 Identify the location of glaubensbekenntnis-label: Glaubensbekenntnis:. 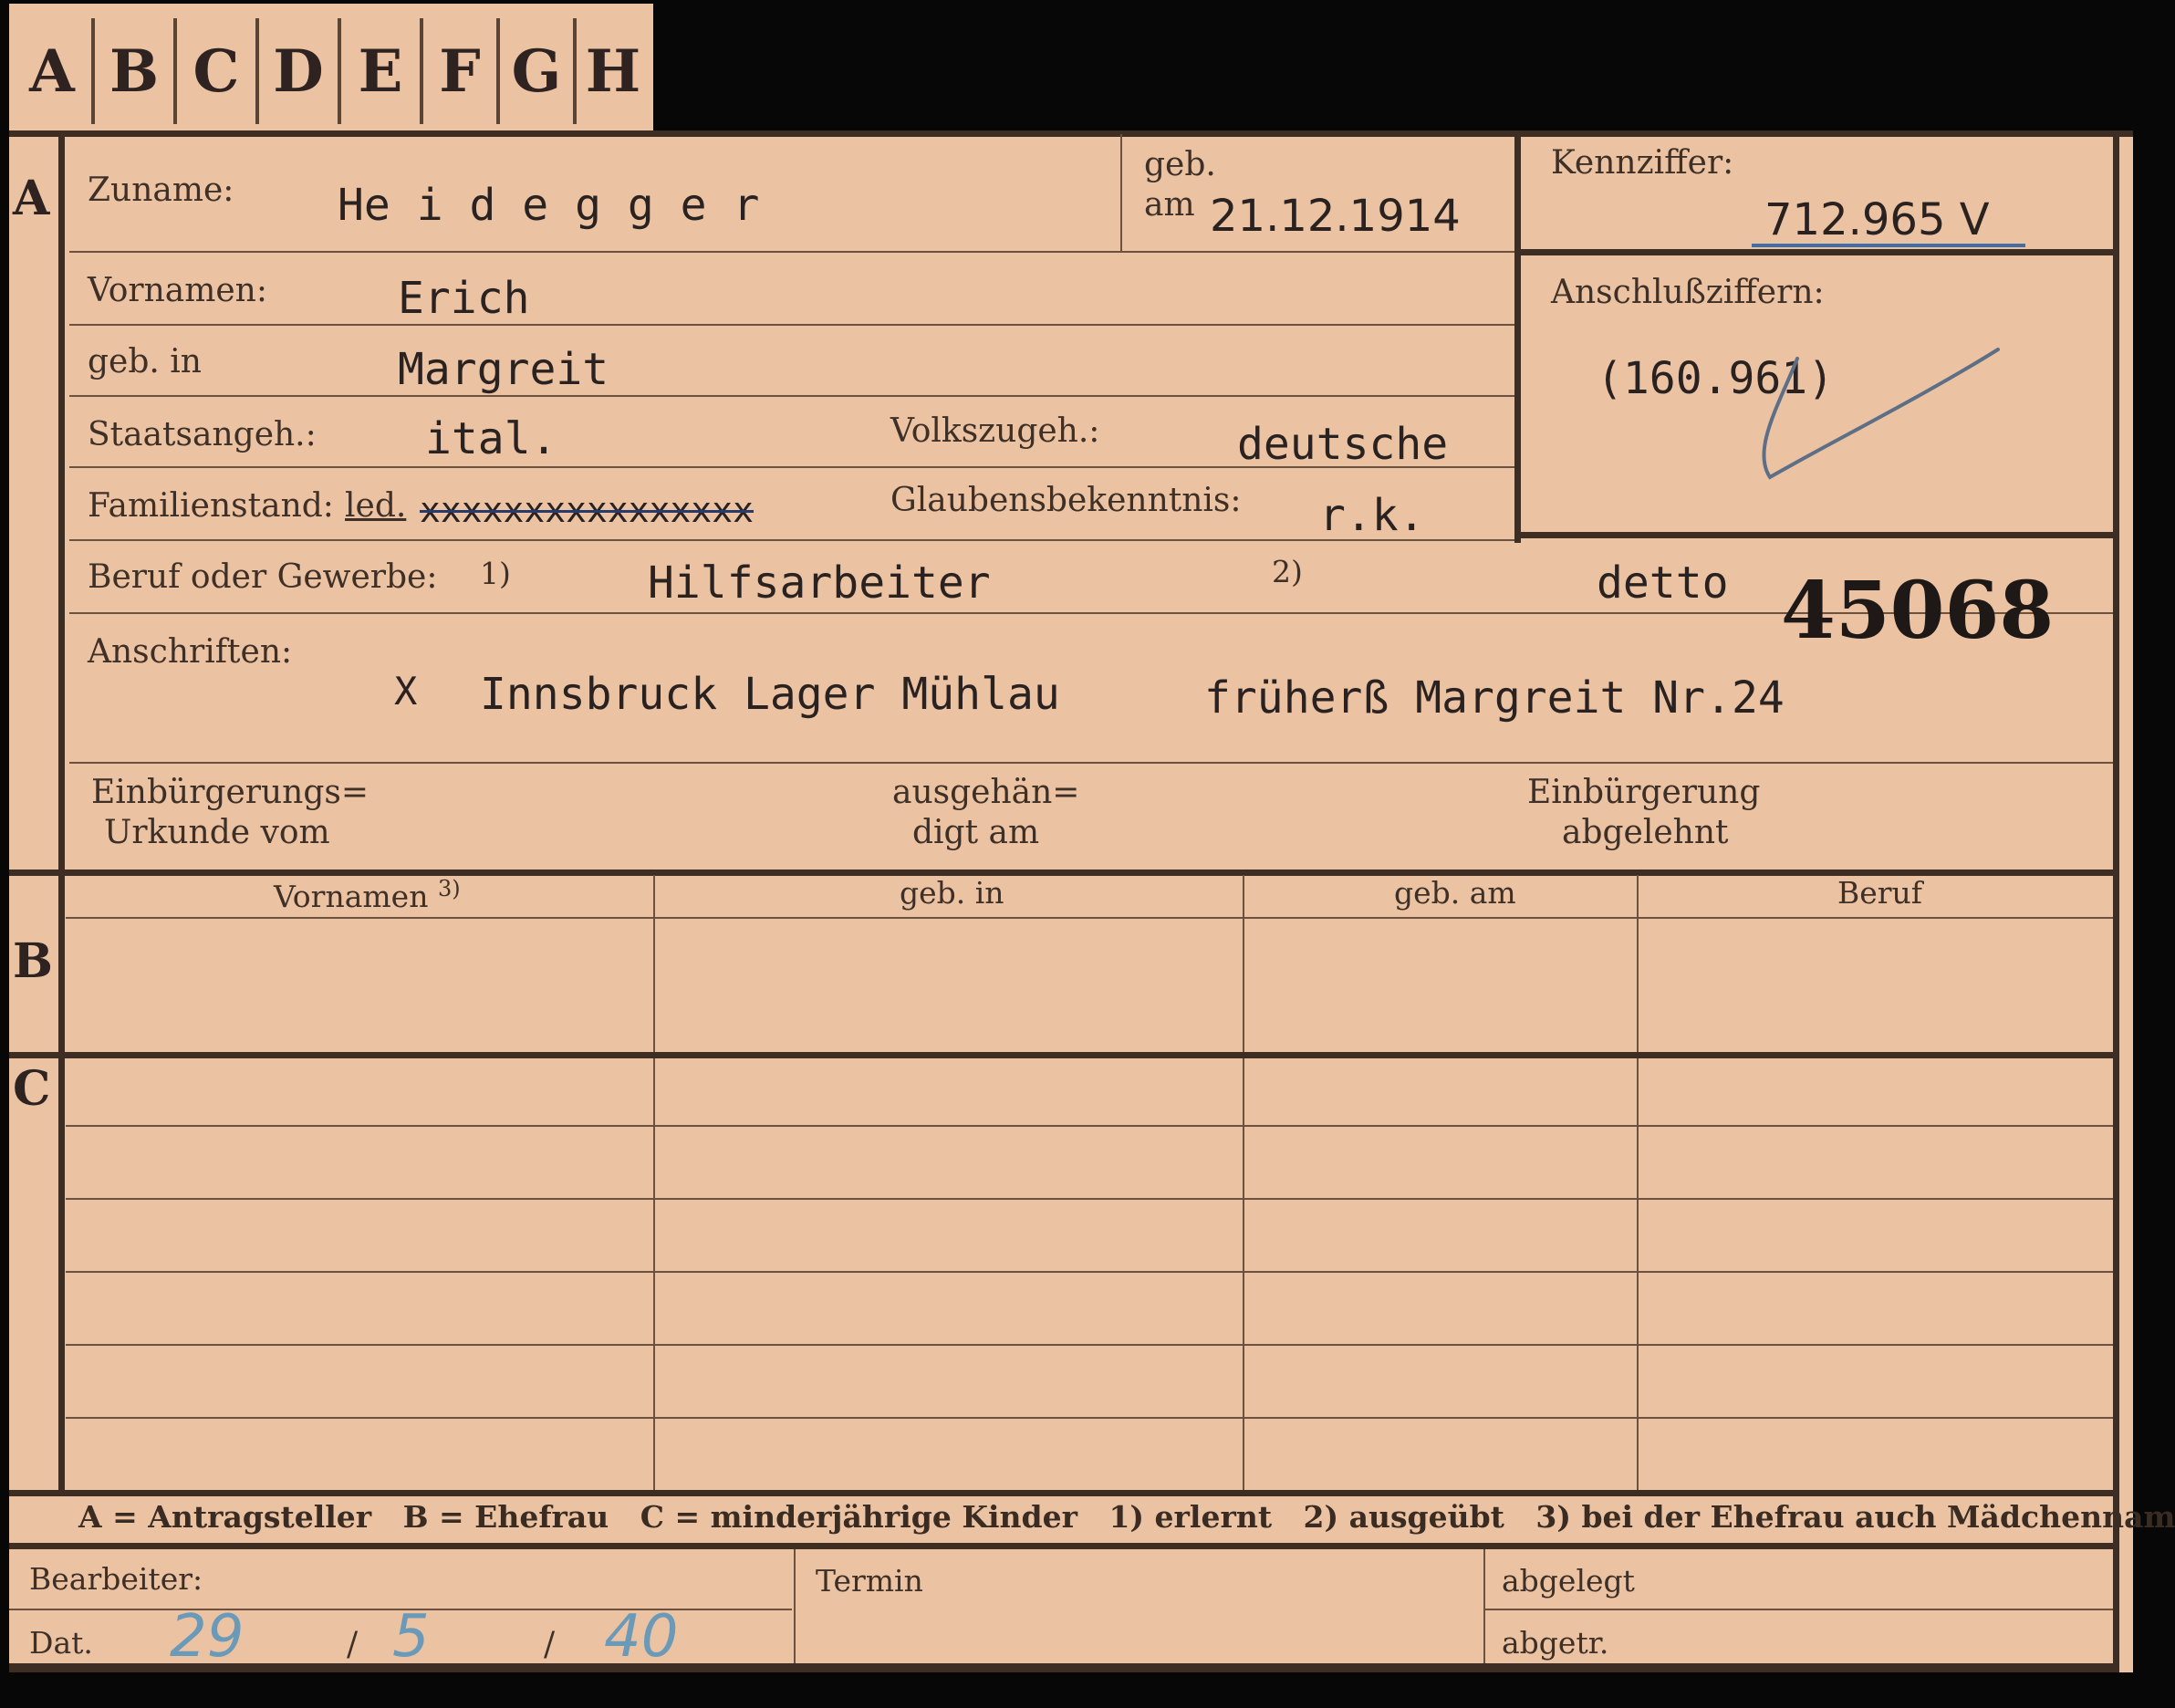
(1066, 500).